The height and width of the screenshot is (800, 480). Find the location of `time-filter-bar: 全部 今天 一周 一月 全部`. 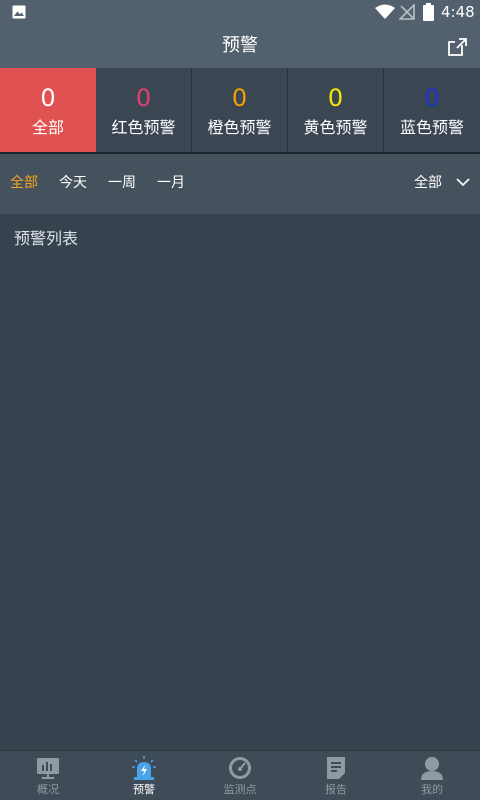

time-filter-bar: 全部 今天 一周 一月 全部 is located at coordinates (240, 184).